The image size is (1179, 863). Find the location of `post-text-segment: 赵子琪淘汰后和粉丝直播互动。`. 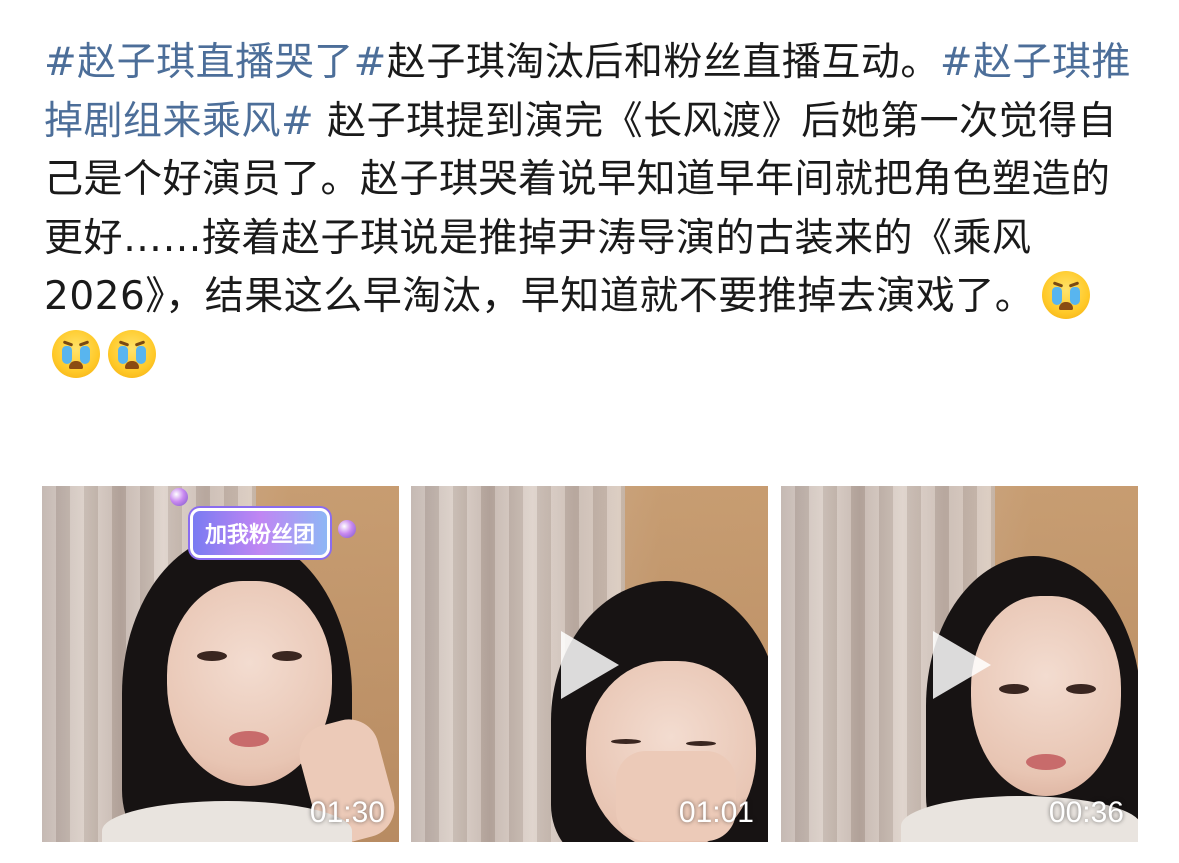

post-text-segment: 赵子琪淘汰后和粉丝直播互动。 is located at coordinates (663, 62).